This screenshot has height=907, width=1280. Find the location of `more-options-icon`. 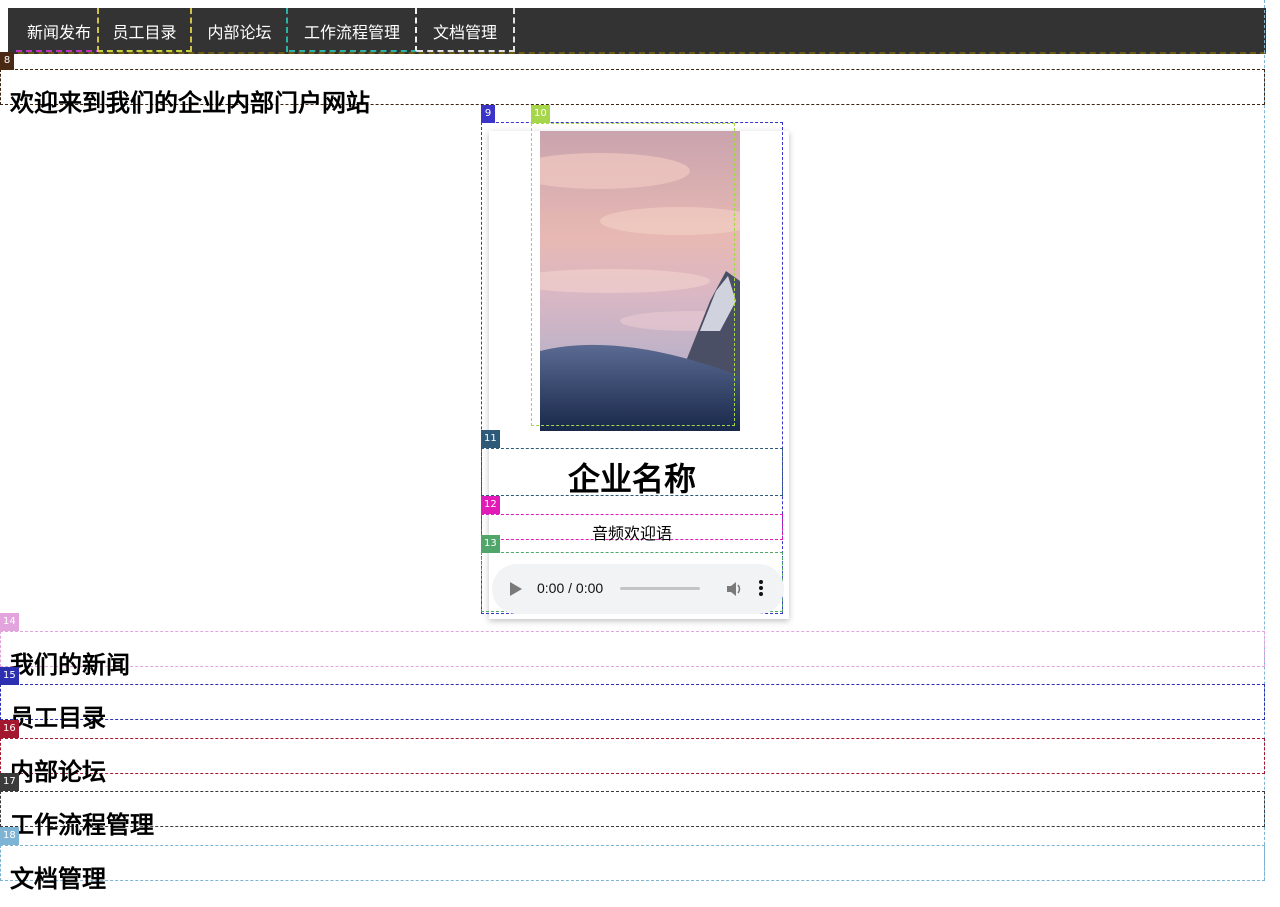

more-options-icon is located at coordinates (761, 589).